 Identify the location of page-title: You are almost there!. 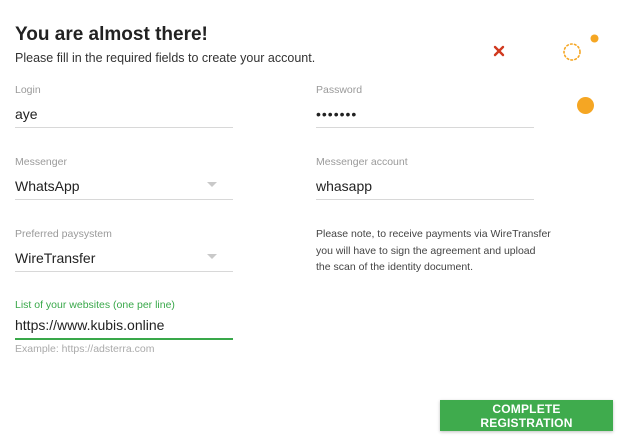
(111, 34).